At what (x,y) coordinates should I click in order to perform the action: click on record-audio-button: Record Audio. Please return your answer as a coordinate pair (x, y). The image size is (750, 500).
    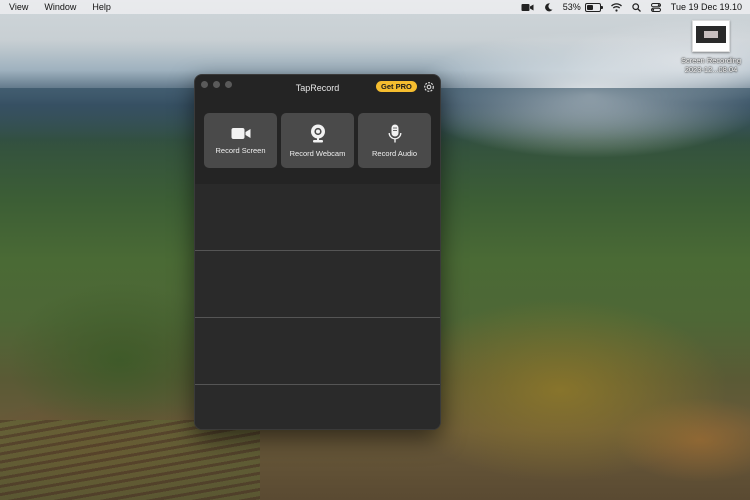
    Looking at the image, I should click on (394, 140).